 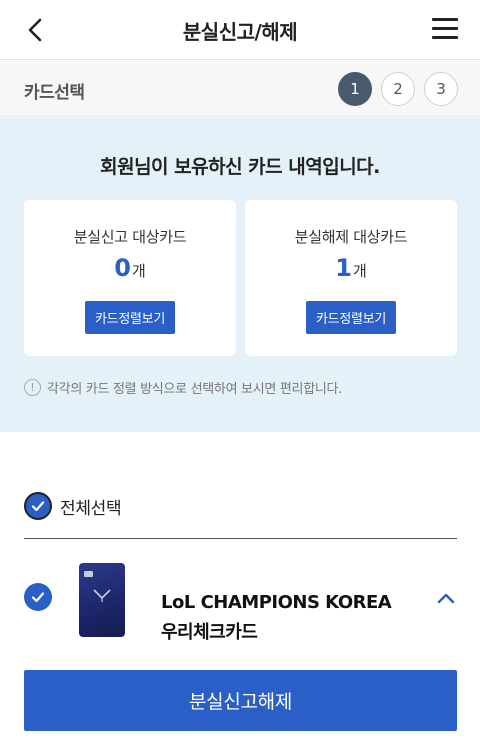 What do you see at coordinates (102, 595) in the screenshot?
I see `card-logo-icon` at bounding box center [102, 595].